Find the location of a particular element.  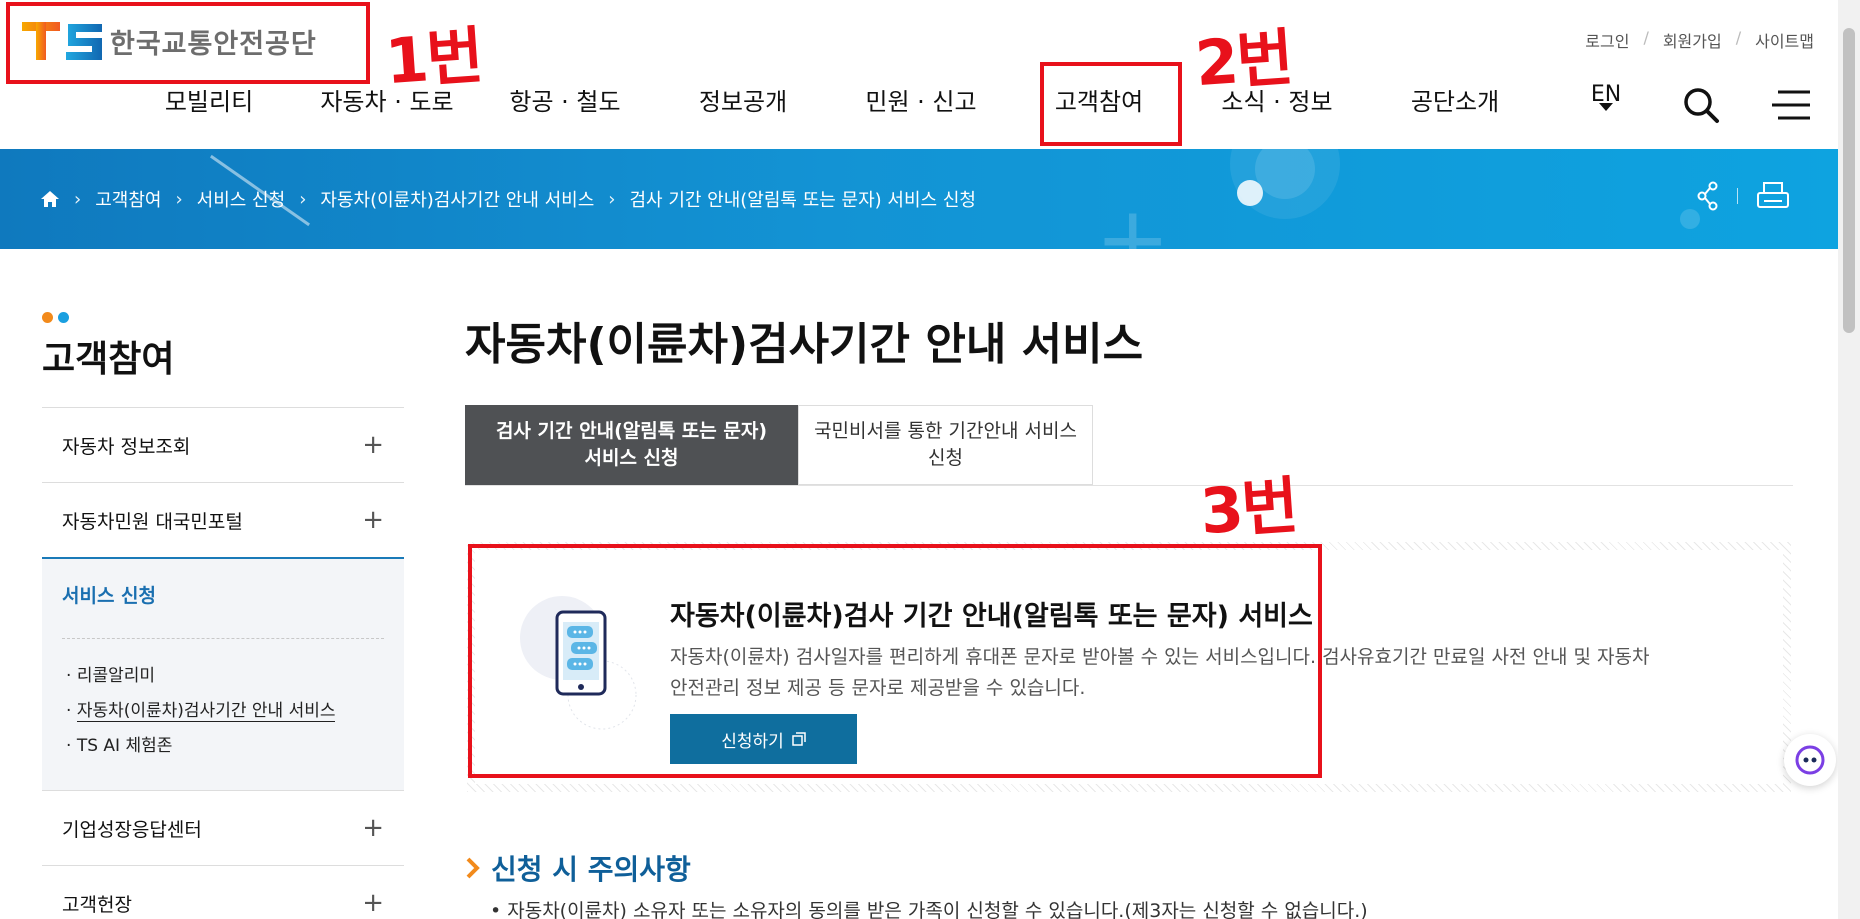

language-label: EN is located at coordinates (1606, 94).